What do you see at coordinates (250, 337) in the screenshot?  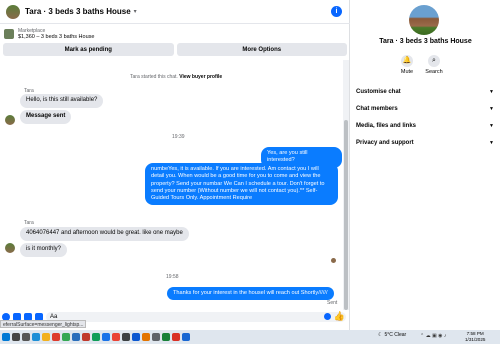 I see `taskbar: ☾ 5°C Clear ⌃ ☁ ▣ ◉ ♪ 7:58 PM 1/31/2025` at bounding box center [250, 337].